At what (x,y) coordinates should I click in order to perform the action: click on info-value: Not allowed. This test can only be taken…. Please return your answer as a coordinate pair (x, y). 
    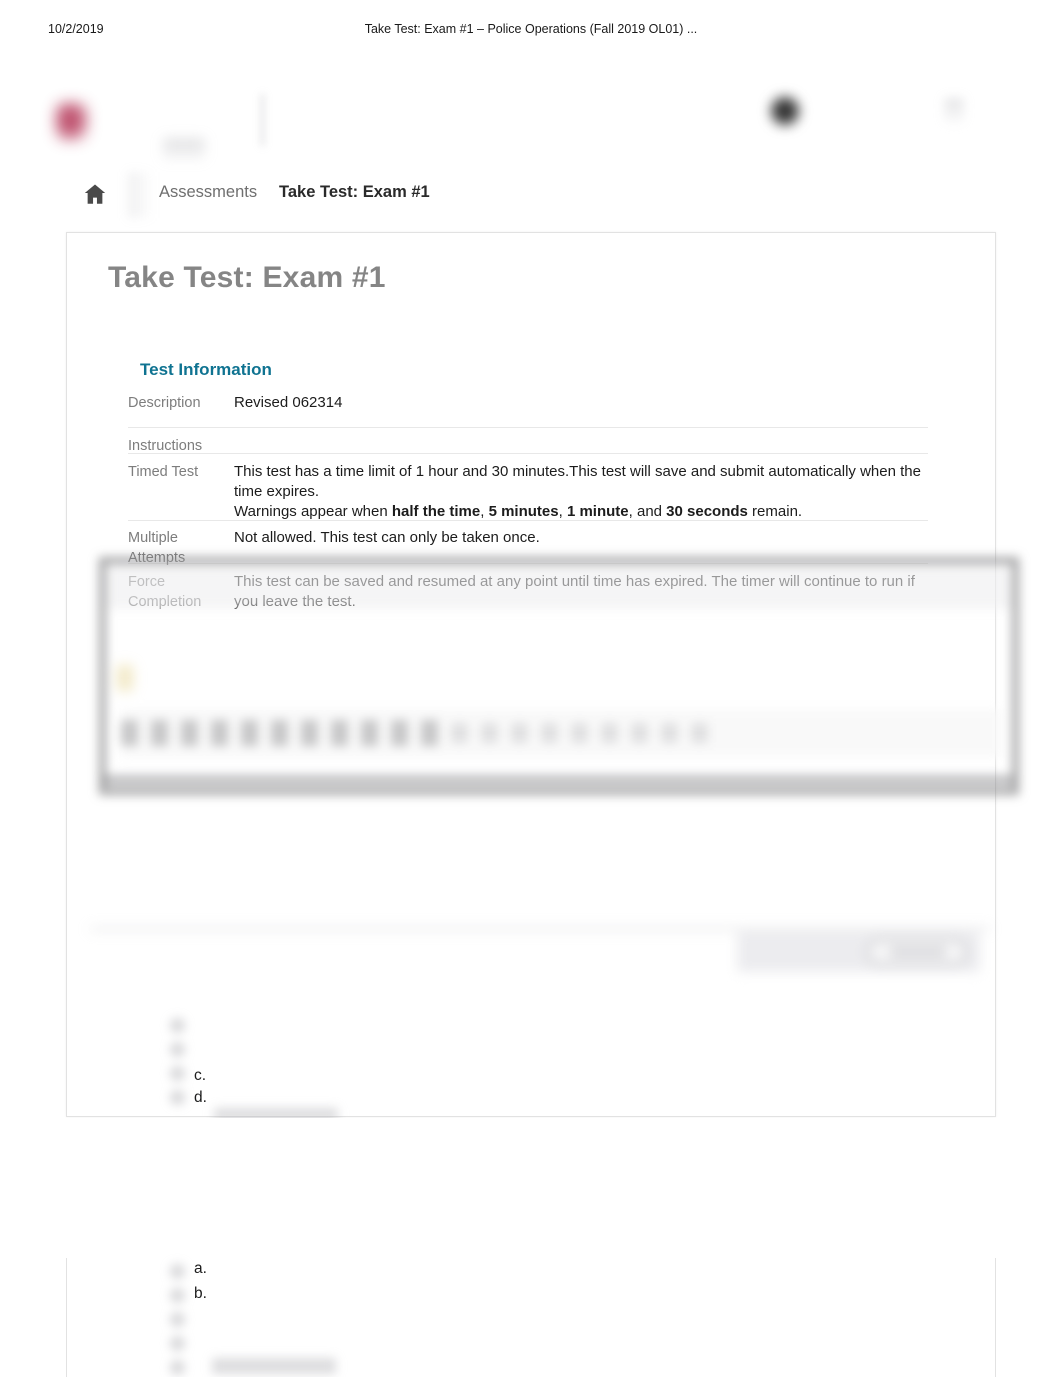
    Looking at the image, I should click on (387, 537).